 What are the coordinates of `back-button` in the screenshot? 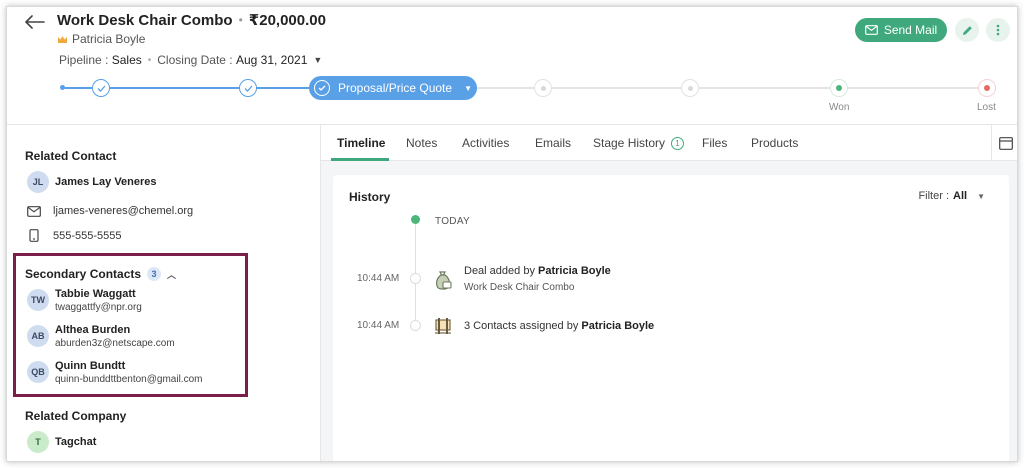 It's located at (35, 22).